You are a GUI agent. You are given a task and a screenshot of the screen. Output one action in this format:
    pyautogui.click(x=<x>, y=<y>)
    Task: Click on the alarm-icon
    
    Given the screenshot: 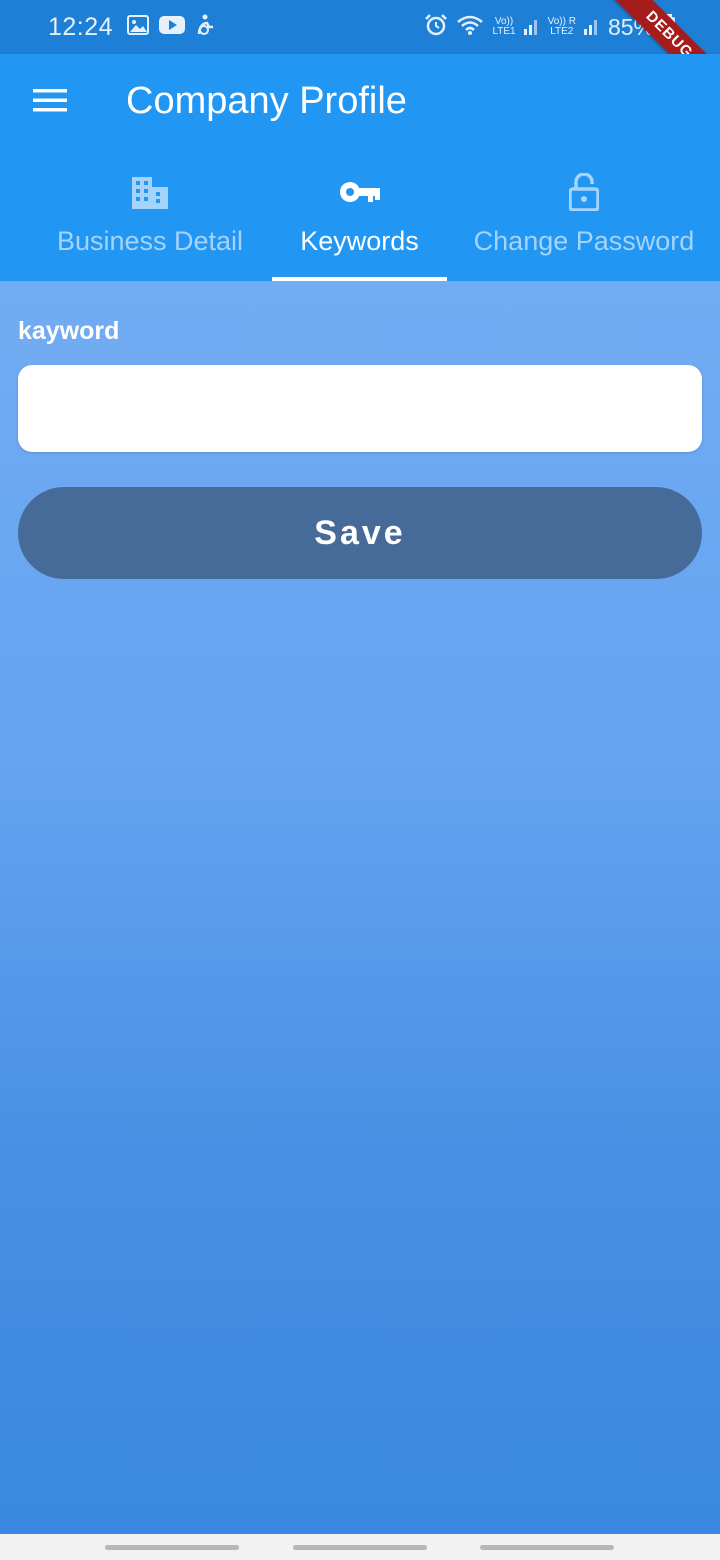 What is the action you would take?
    pyautogui.click(x=436, y=27)
    